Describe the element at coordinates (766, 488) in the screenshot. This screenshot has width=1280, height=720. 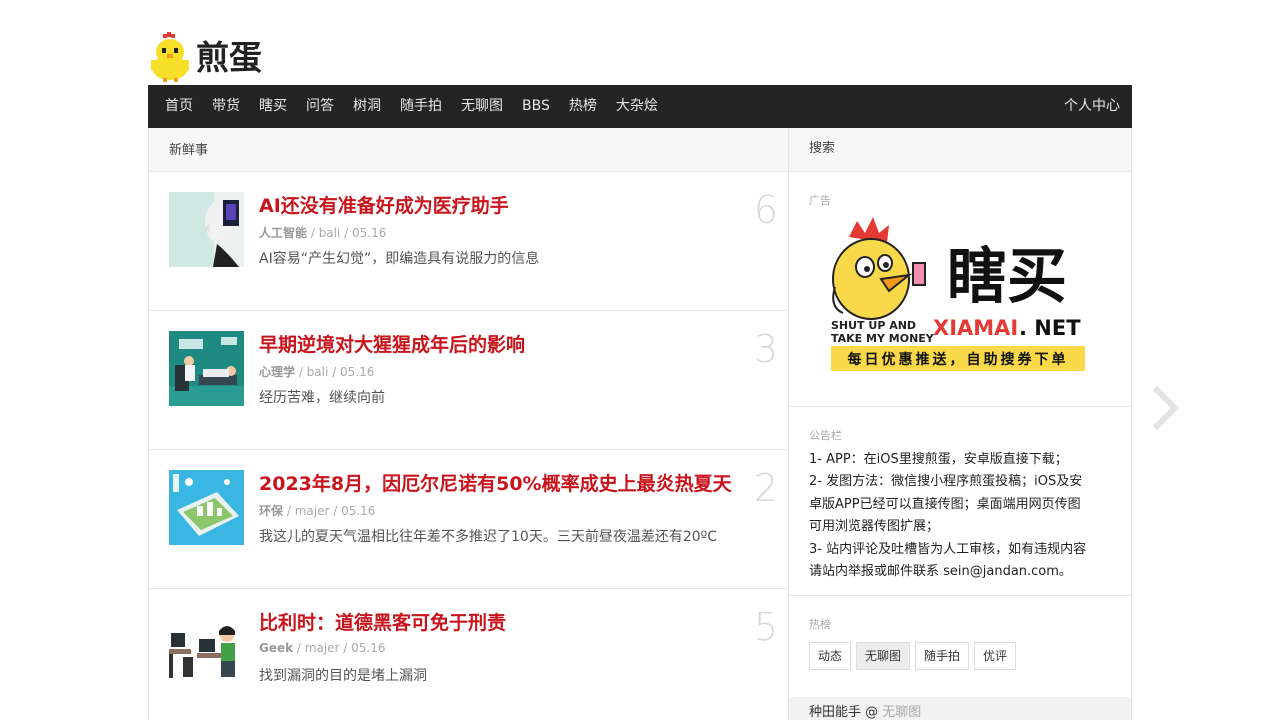
I see `comment-count: 2` at that location.